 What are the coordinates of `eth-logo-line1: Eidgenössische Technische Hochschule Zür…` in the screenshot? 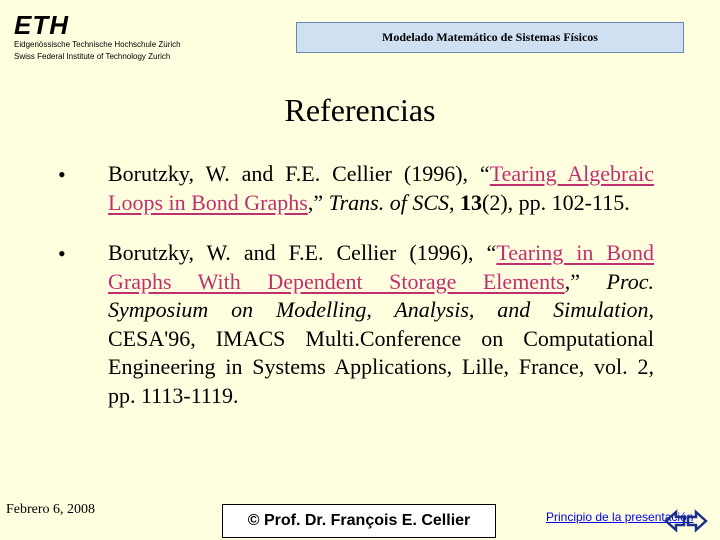 It's located at (97, 44).